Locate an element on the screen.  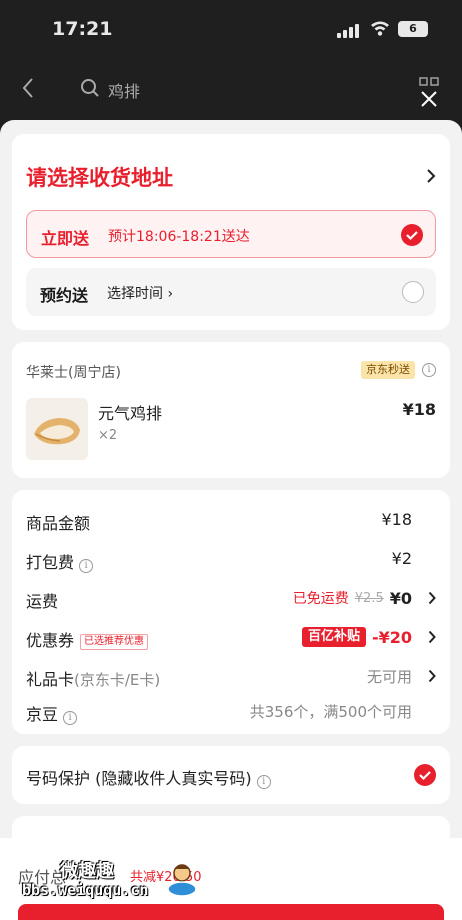
shop-card: 华莱士(周宁店) 京东秒送 i 元气鸡排 ×2 ¥18 is located at coordinates (231, 410).